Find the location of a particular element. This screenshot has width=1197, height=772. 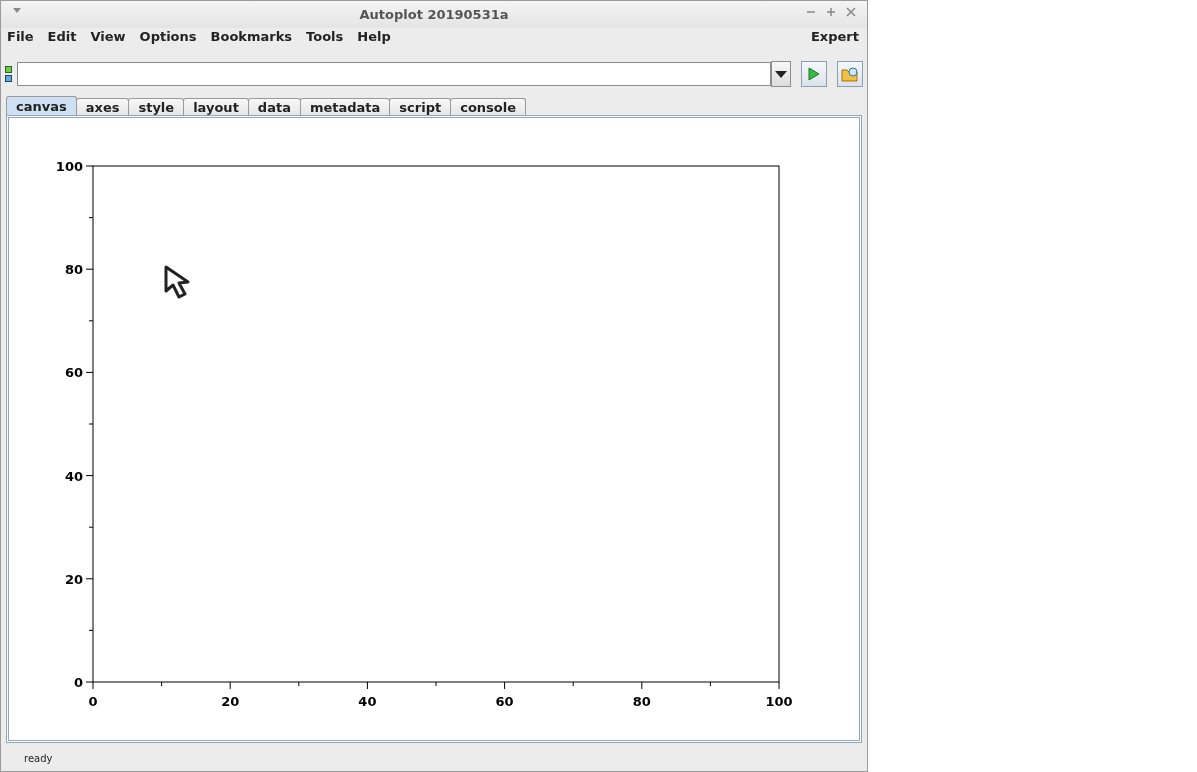

x-tick-label: 40 is located at coordinates (367, 701).